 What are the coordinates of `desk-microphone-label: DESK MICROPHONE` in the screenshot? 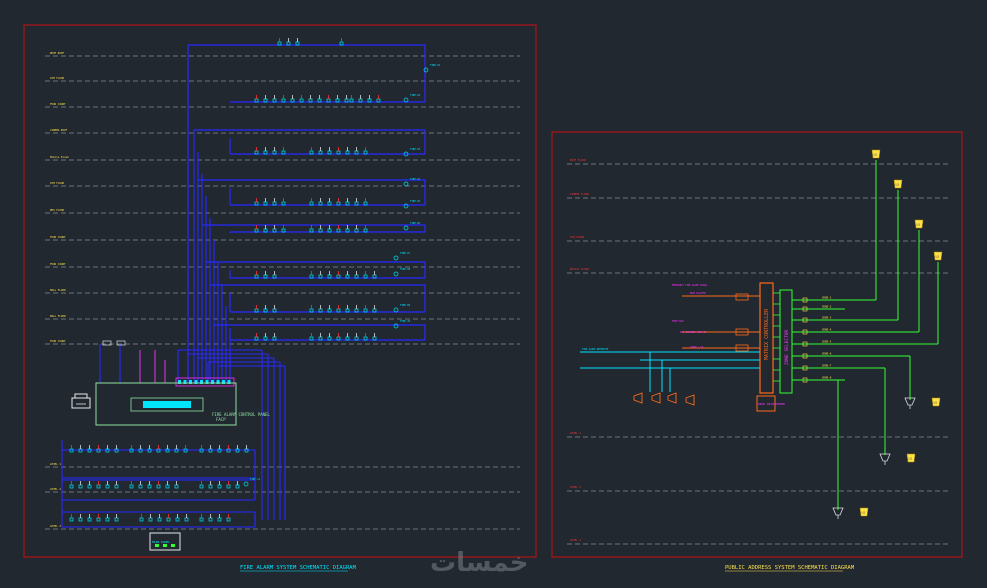 It's located at (771, 404).